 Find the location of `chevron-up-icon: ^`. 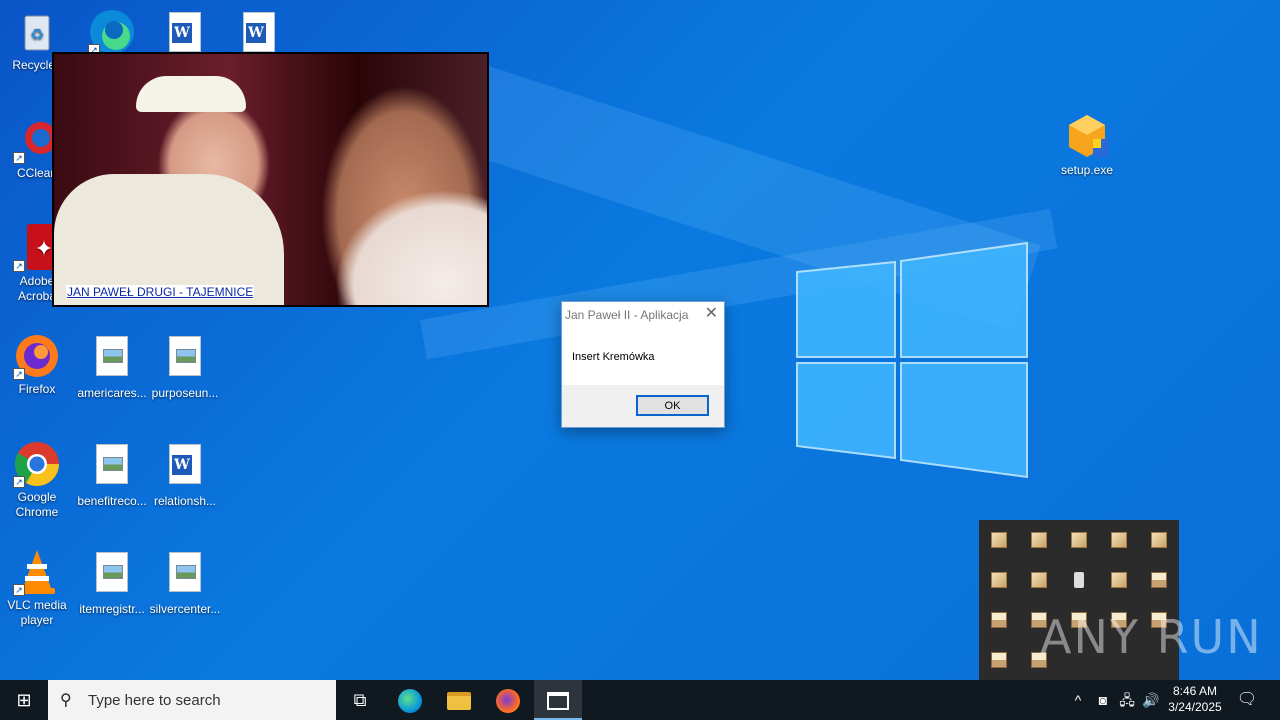

chevron-up-icon: ^ is located at coordinates (1078, 700).